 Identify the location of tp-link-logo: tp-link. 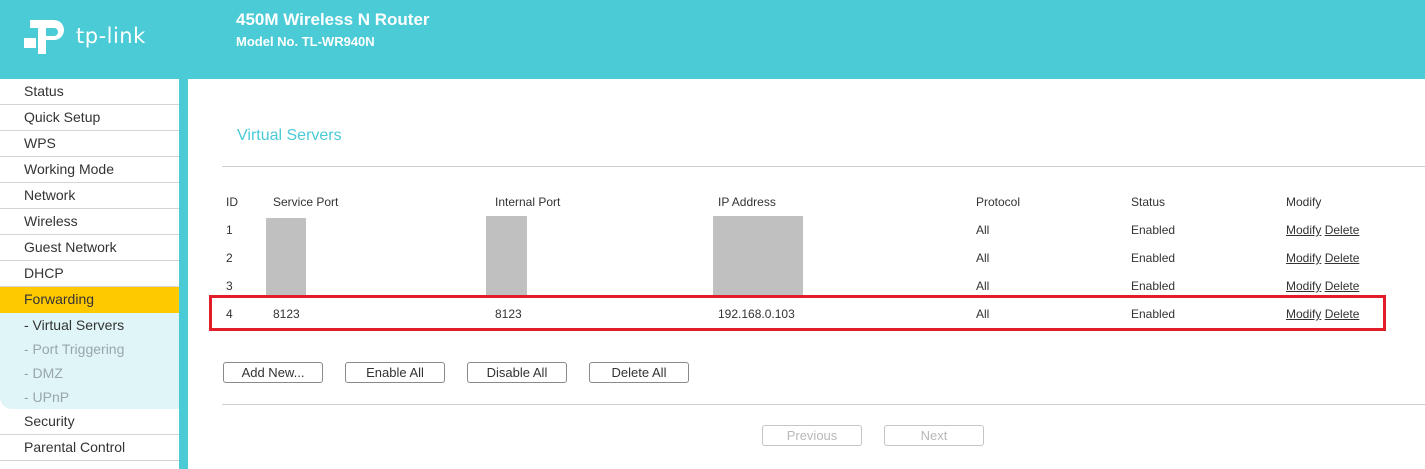
(91, 39).